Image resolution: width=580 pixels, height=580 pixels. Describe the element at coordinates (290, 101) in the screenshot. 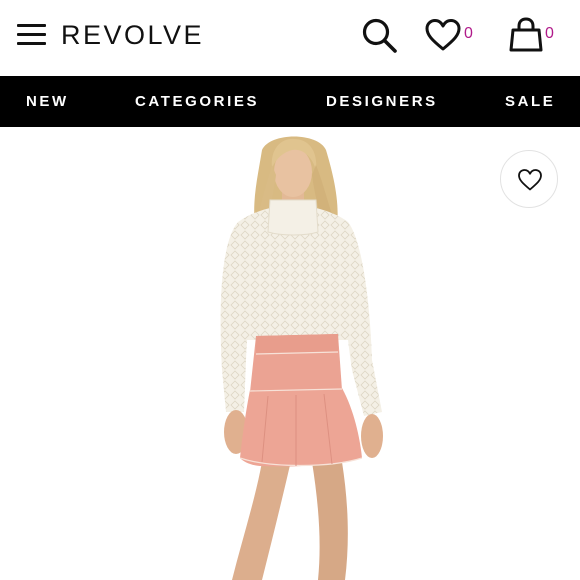

I see `main-nav: NEW CATEGORIES DESIGNERS SALE` at that location.